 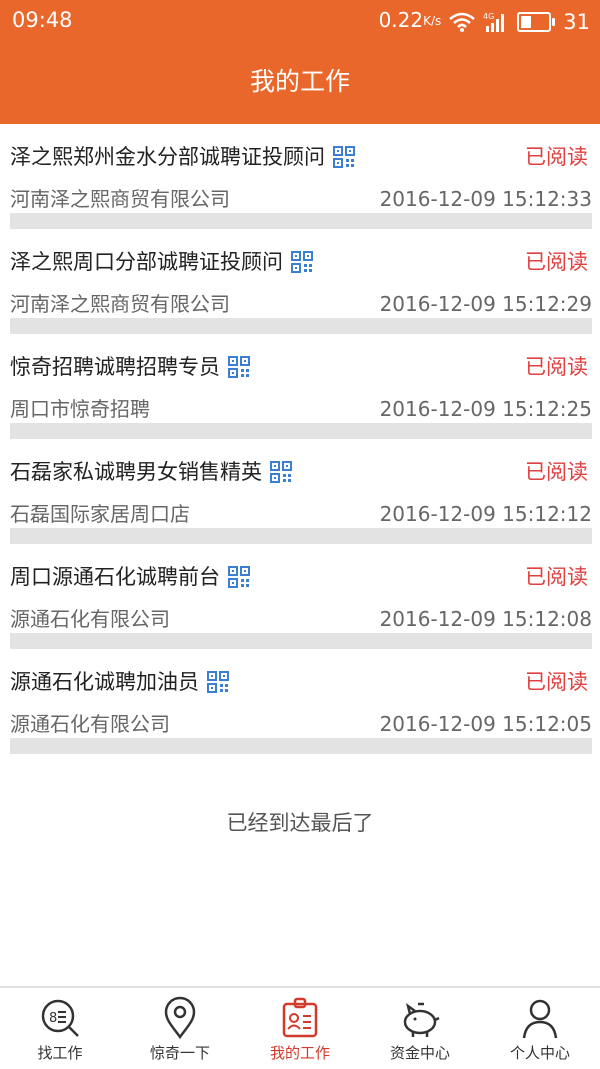 I want to click on job-title: 惊奇招聘诚聘招聘专员, so click(x=115, y=367).